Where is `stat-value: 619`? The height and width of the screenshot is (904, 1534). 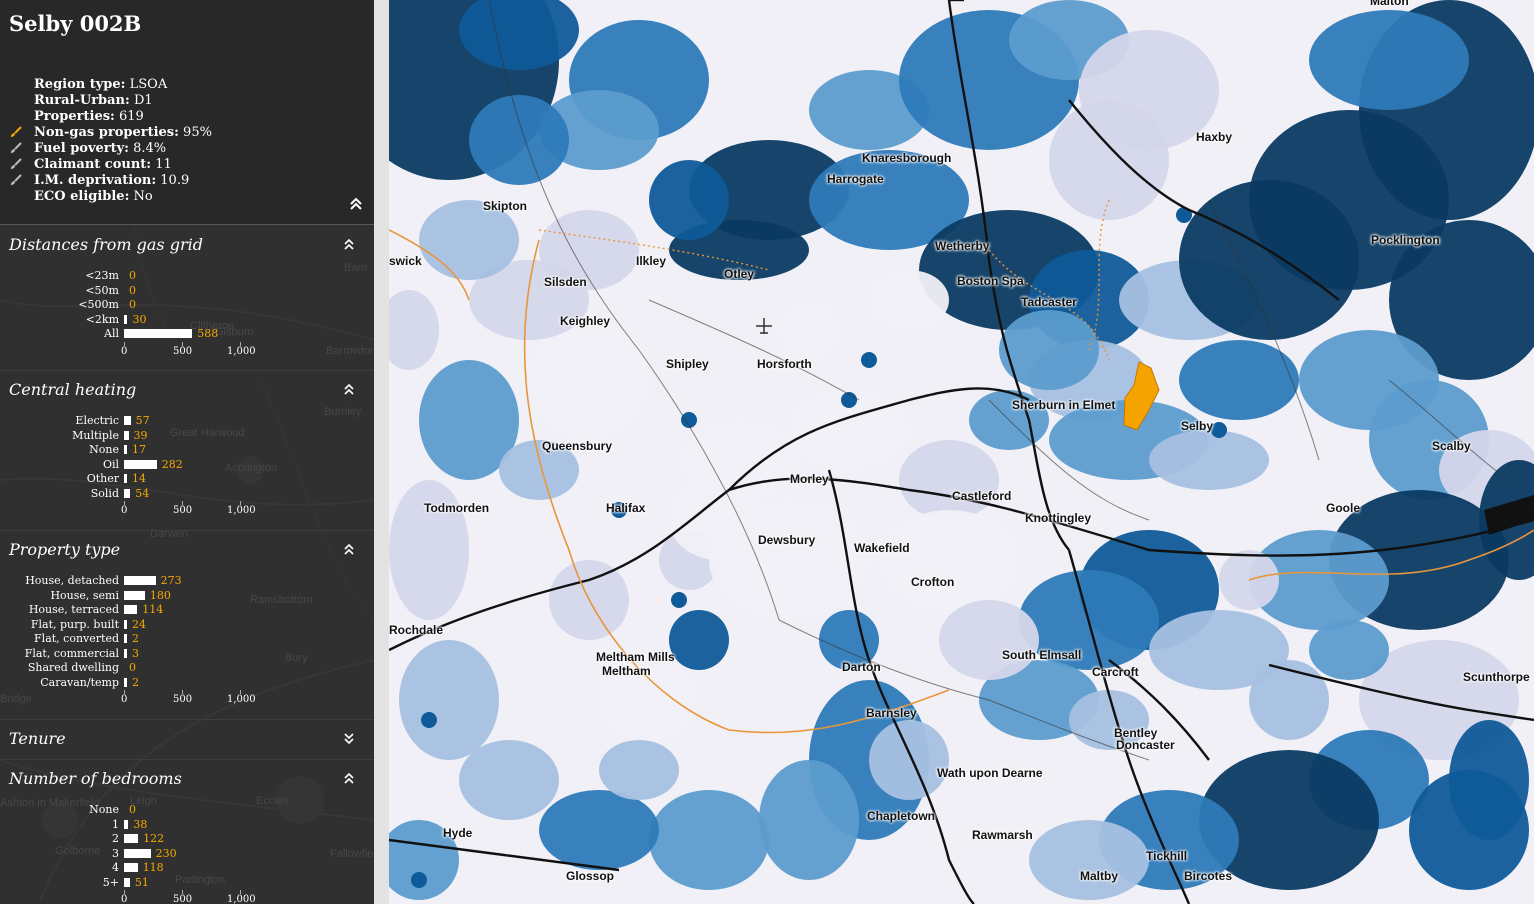 stat-value: 619 is located at coordinates (129, 116).